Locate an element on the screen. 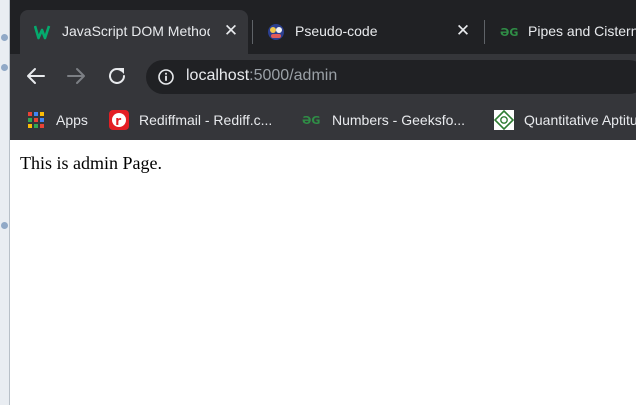 The height and width of the screenshot is (405, 636). toolbar: localhost:5000/admin is located at coordinates (323, 77).